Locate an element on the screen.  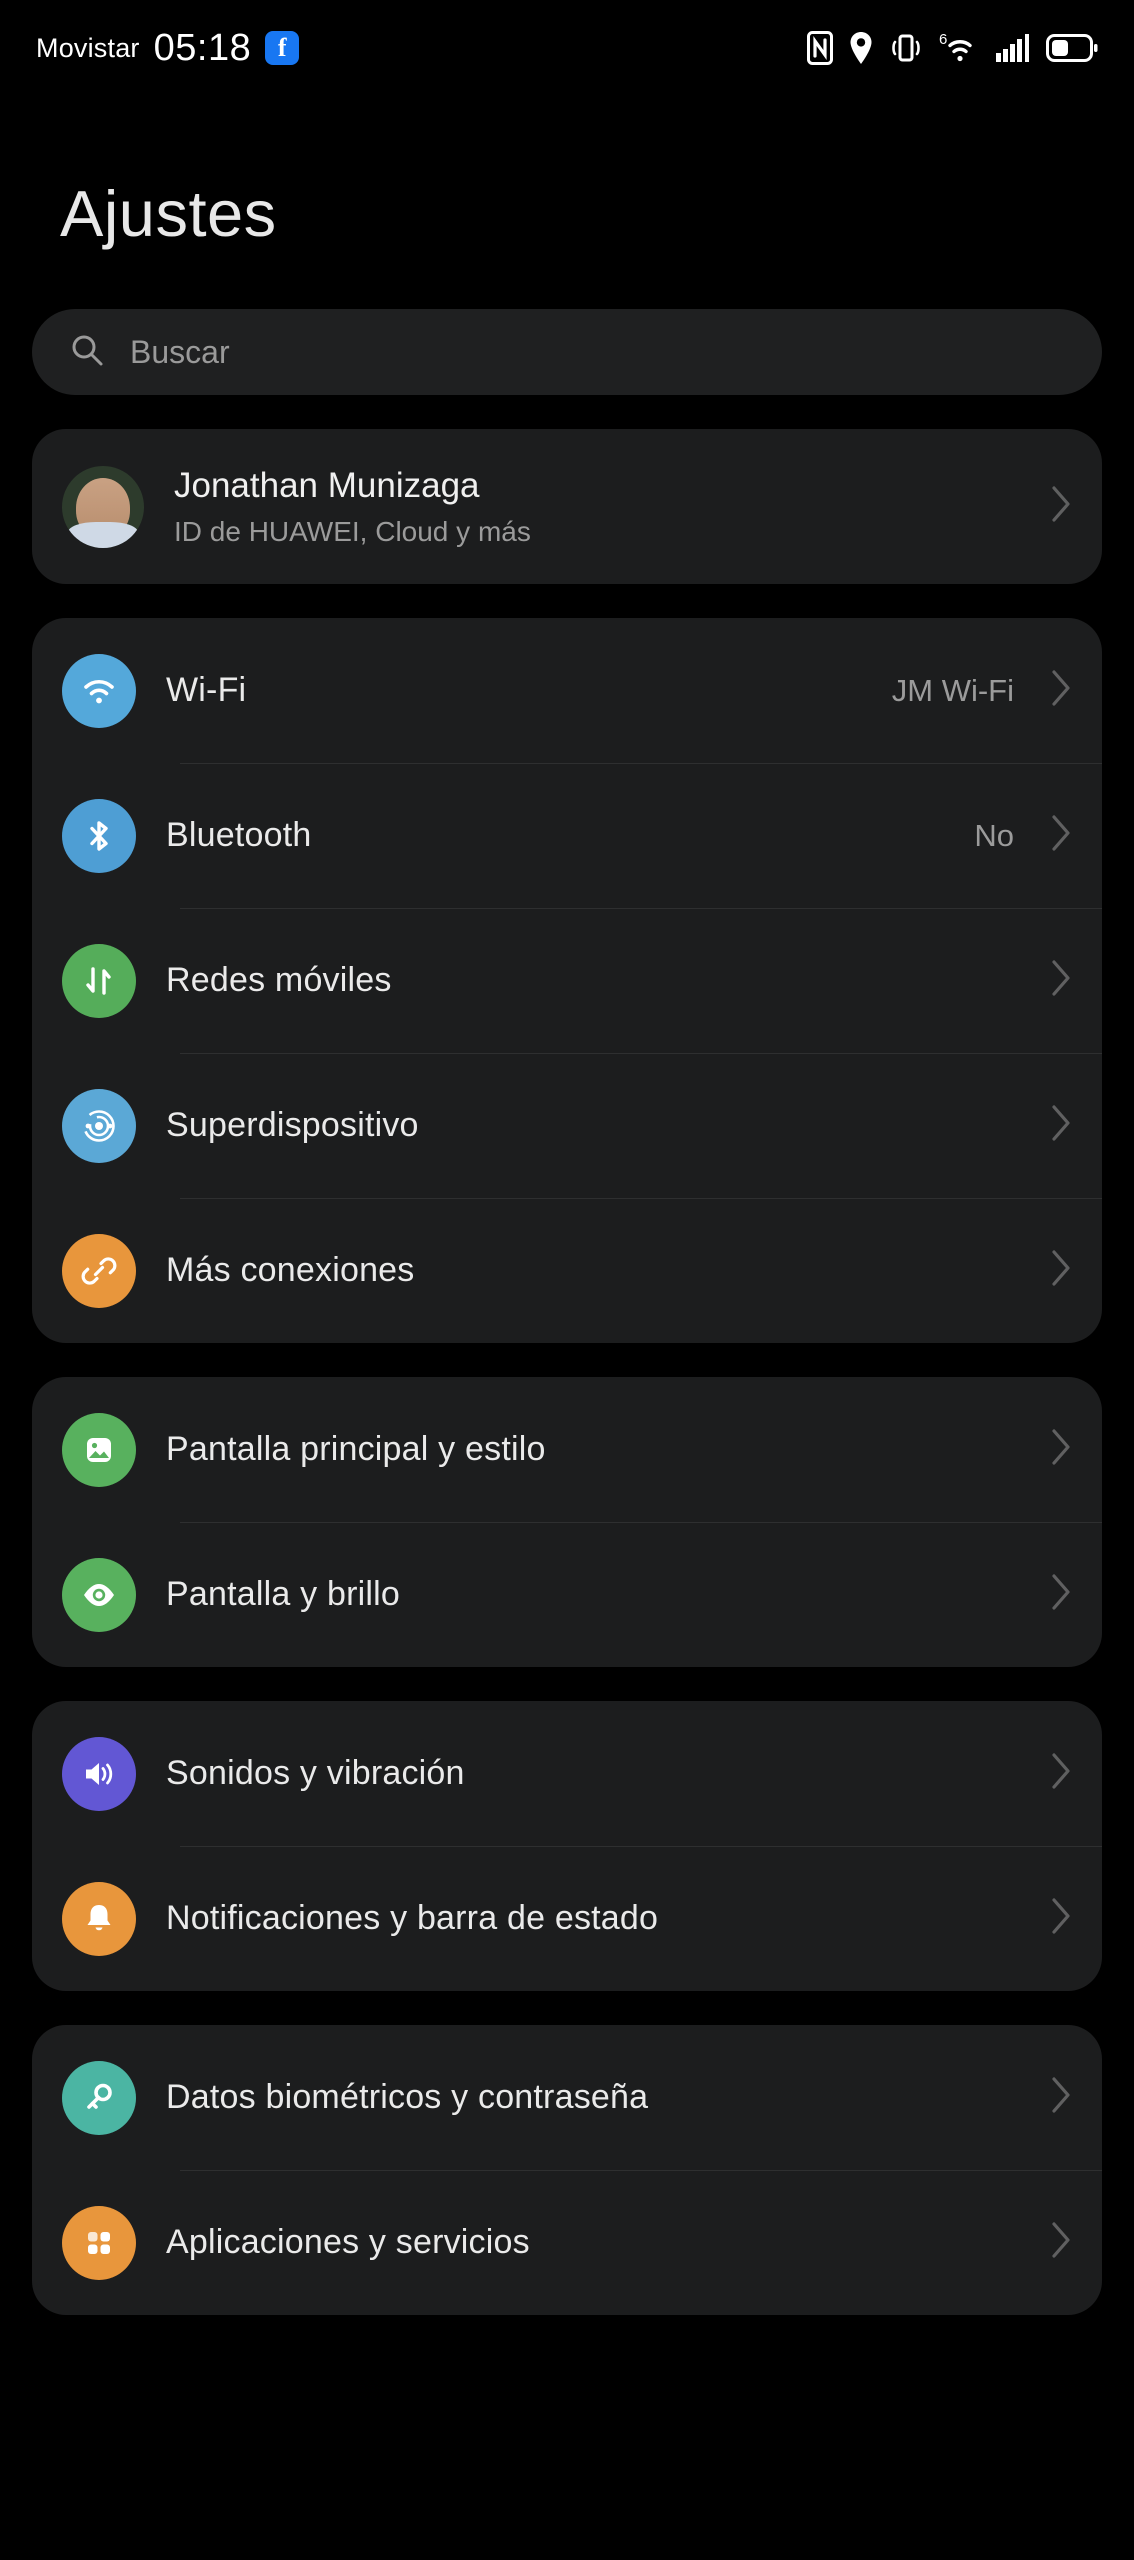
vibrate-icon is located at coordinates (906, 48).